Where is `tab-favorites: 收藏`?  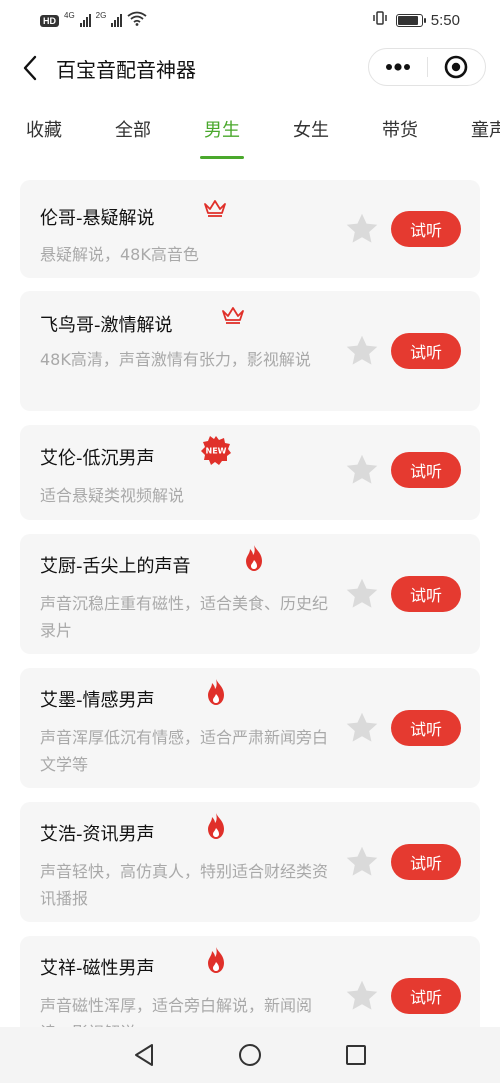
tab-favorites: 收藏 is located at coordinates (44, 129).